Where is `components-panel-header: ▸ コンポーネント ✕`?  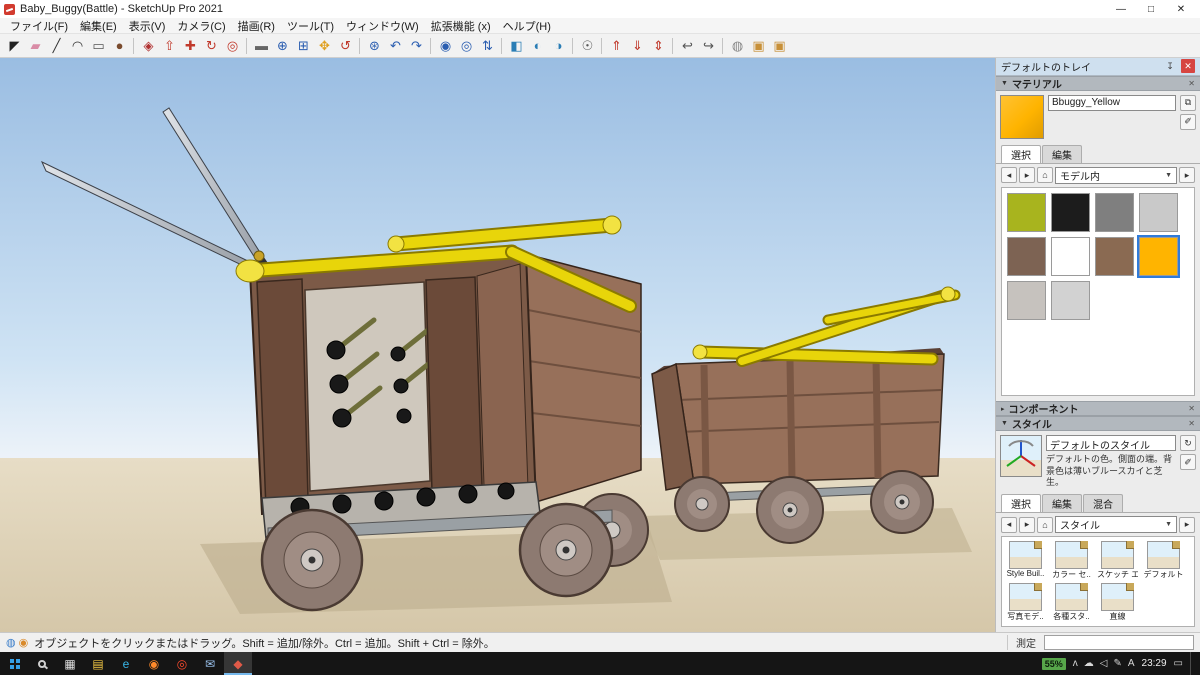
components-panel-header: ▸ コンポーネント ✕ is located at coordinates (1098, 409).